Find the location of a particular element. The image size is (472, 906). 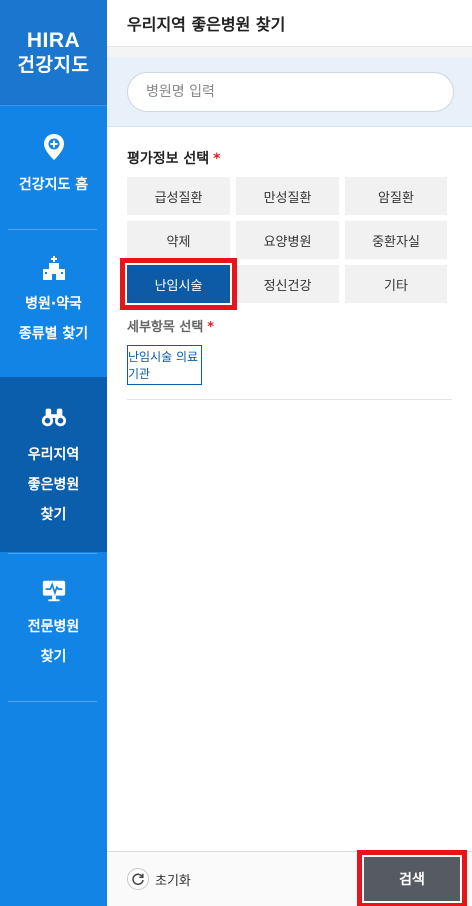

sidebar-item-specialty-hospital: 전문병원 찾기 is located at coordinates (53, 638).